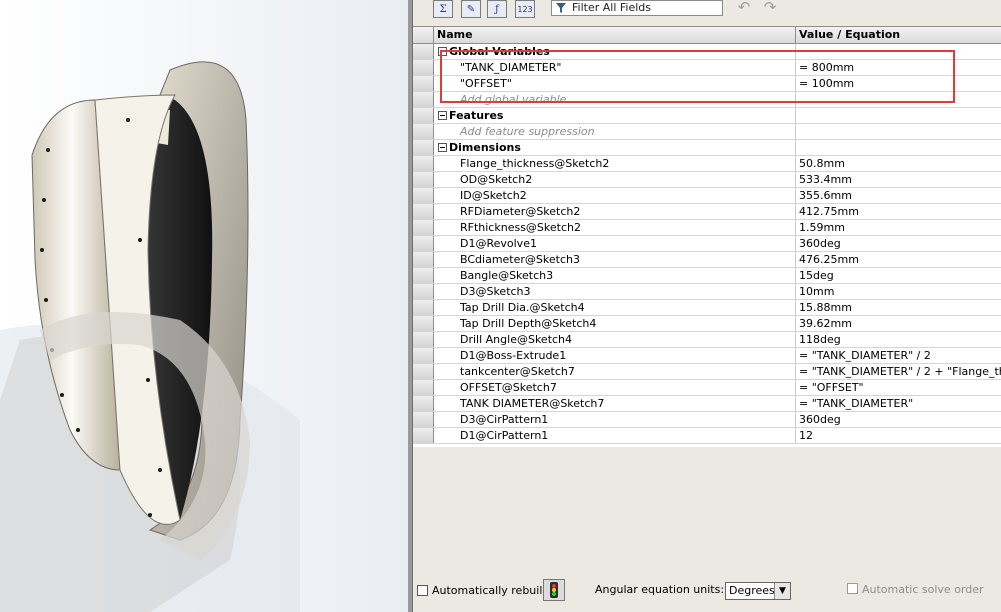 This screenshot has width=1001, height=612. I want to click on numbers-icon: 123, so click(525, 9).